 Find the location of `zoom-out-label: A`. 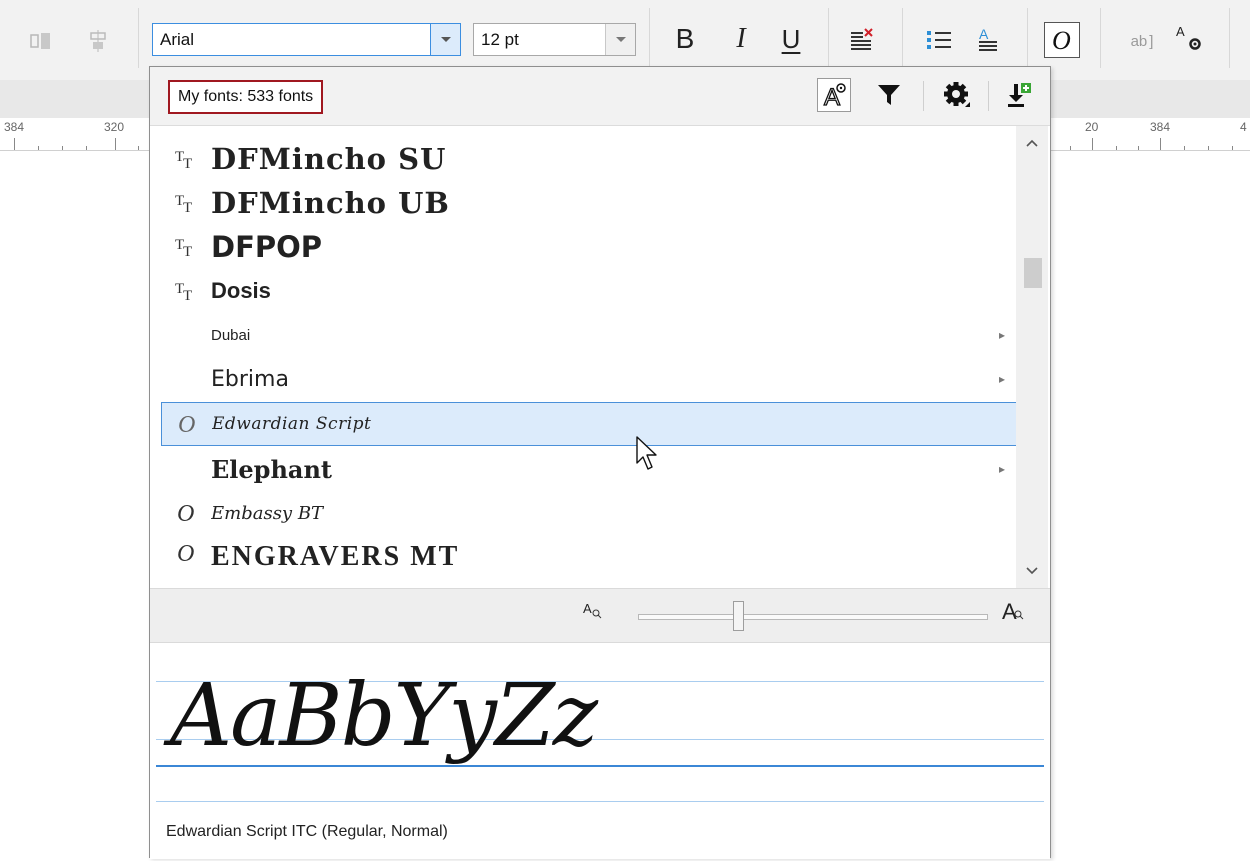

zoom-out-label: A is located at coordinates (587, 608).